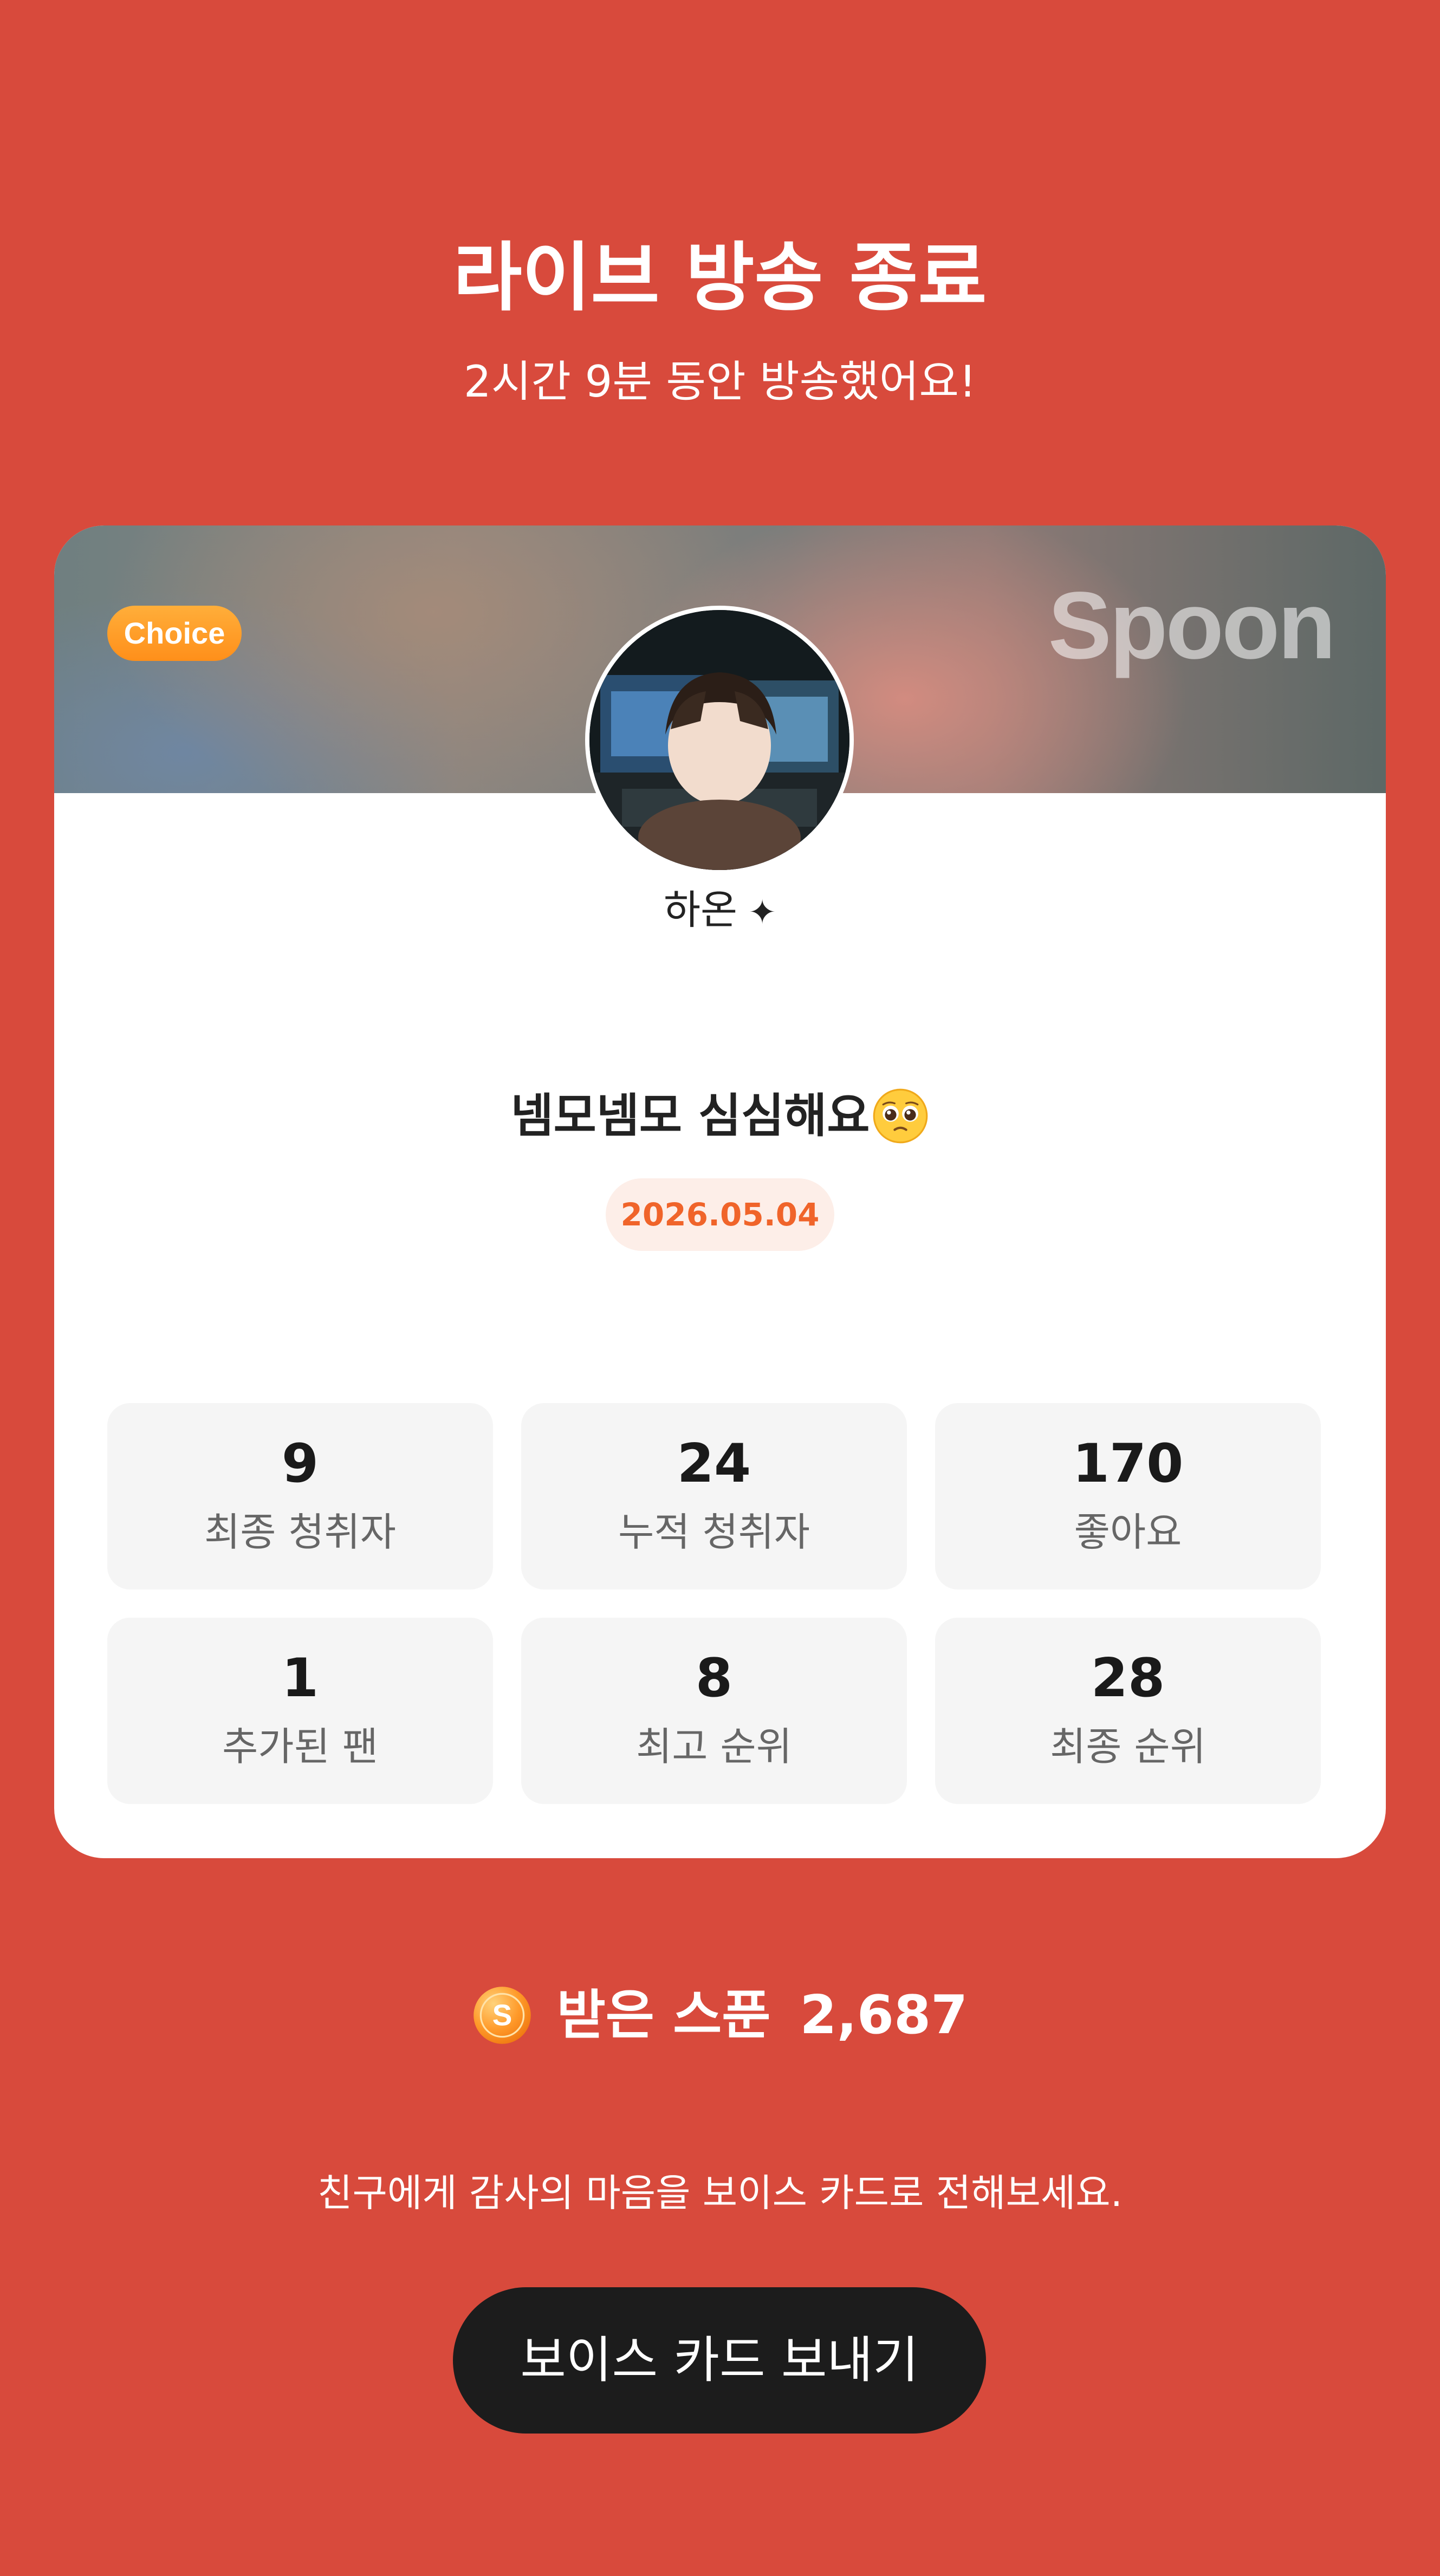 The height and width of the screenshot is (2576, 1440). Describe the element at coordinates (1128, 1678) in the screenshot. I see `stat-value: 28` at that location.